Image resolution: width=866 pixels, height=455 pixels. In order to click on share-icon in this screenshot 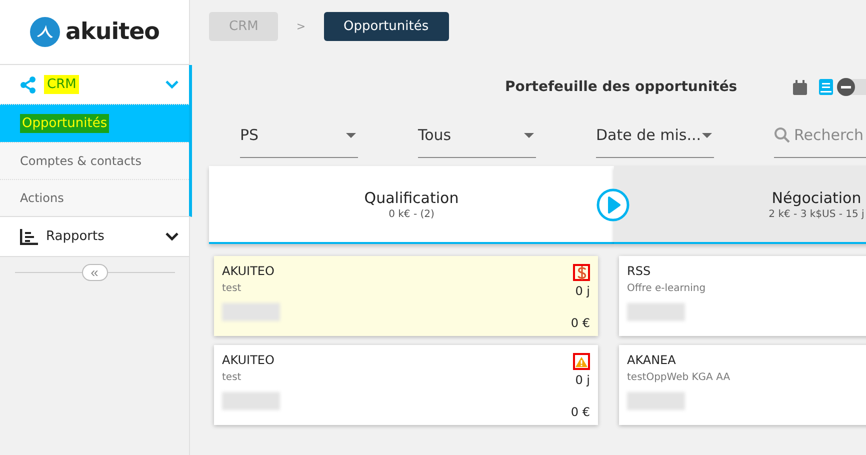, I will do `click(28, 85)`.